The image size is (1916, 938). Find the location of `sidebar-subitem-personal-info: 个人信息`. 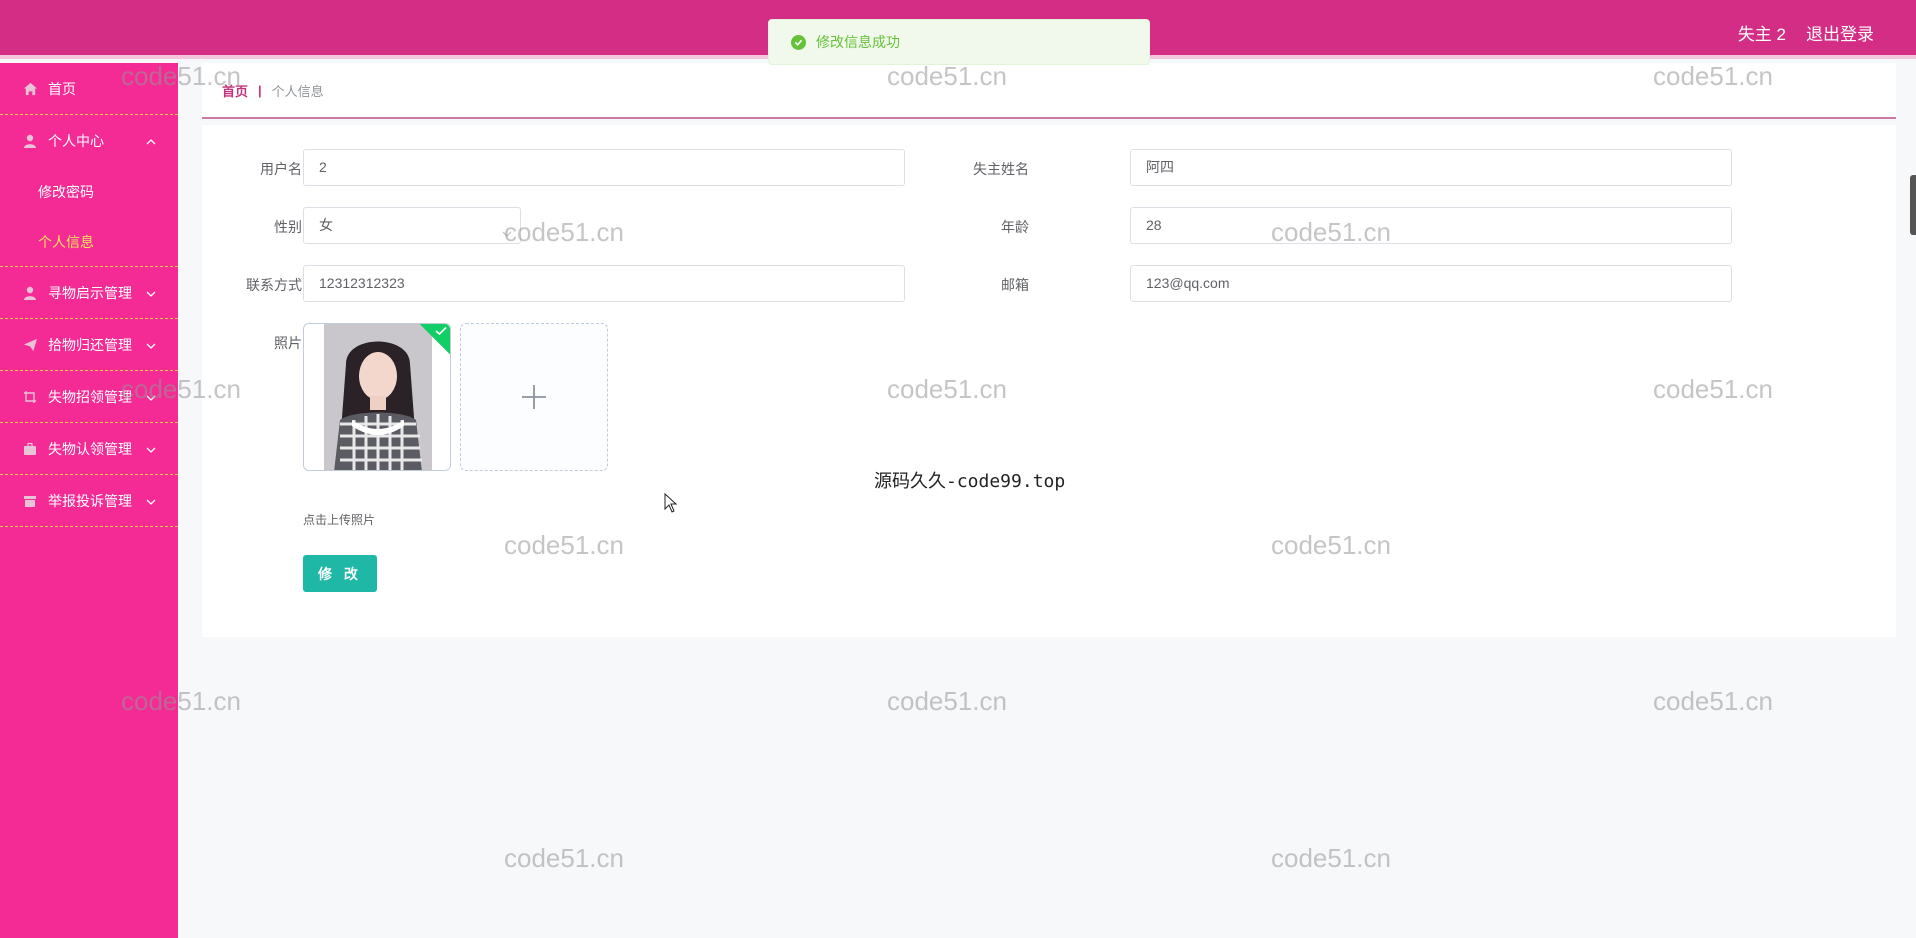

sidebar-subitem-personal-info: 个人信息 is located at coordinates (89, 242).